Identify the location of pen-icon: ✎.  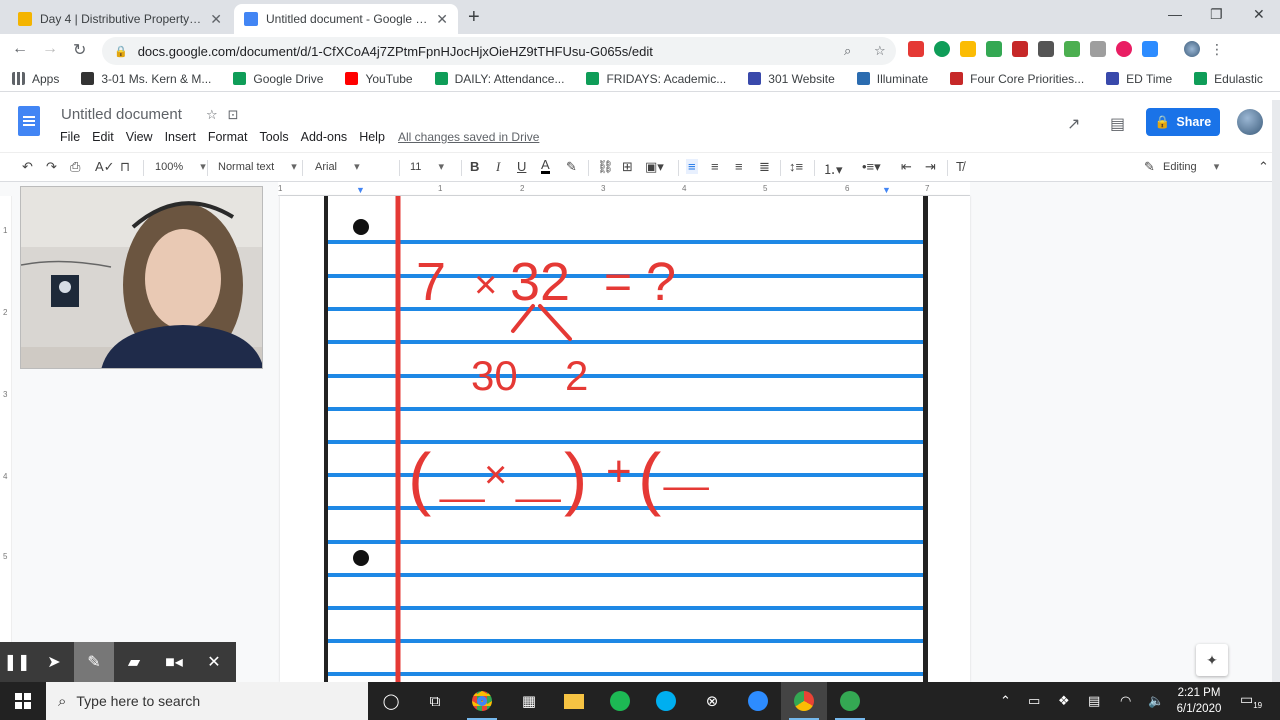
(94, 662).